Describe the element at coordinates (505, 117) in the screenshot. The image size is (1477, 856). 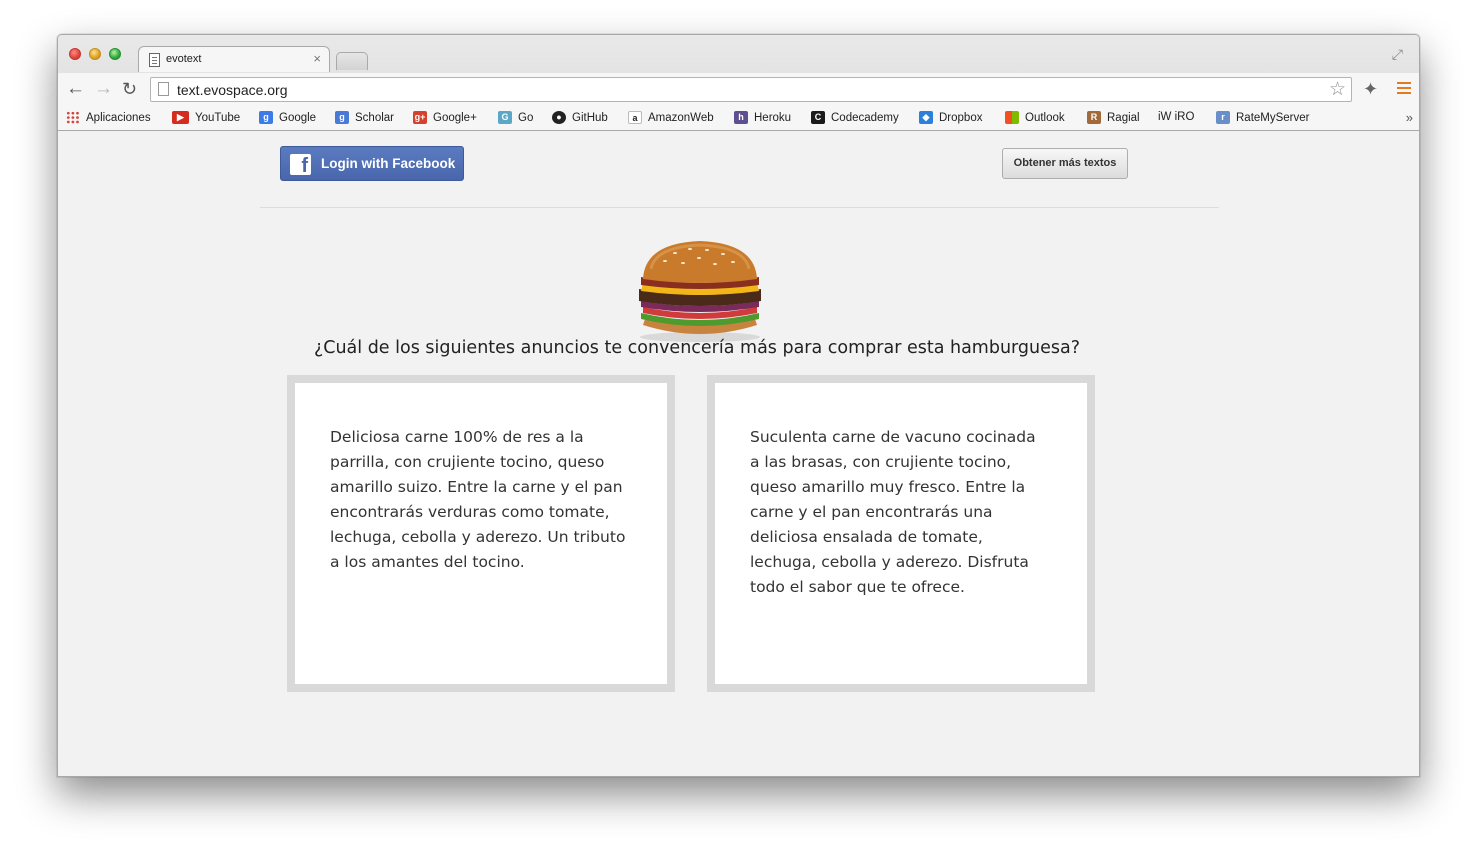
I see `go-icon: G` at that location.